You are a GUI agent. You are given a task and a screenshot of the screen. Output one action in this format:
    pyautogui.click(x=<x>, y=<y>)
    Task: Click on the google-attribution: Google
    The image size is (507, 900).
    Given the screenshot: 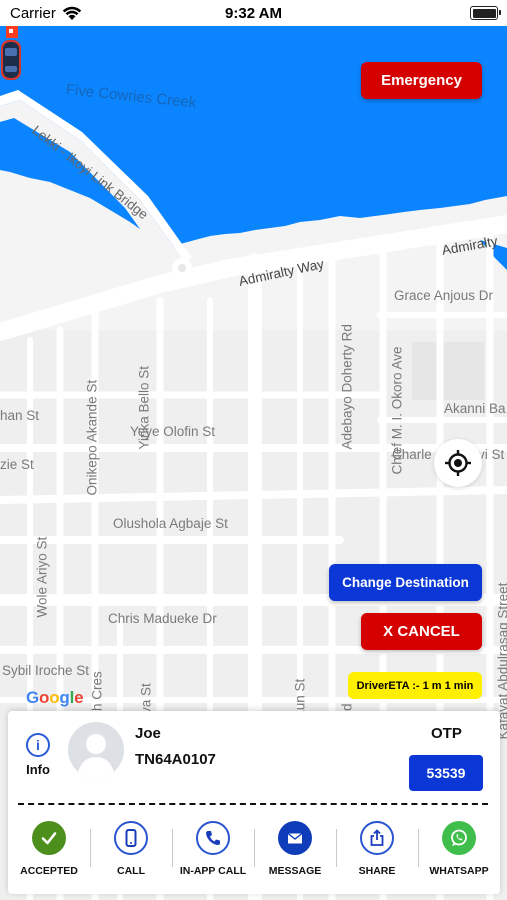 What is the action you would take?
    pyautogui.click(x=55, y=698)
    